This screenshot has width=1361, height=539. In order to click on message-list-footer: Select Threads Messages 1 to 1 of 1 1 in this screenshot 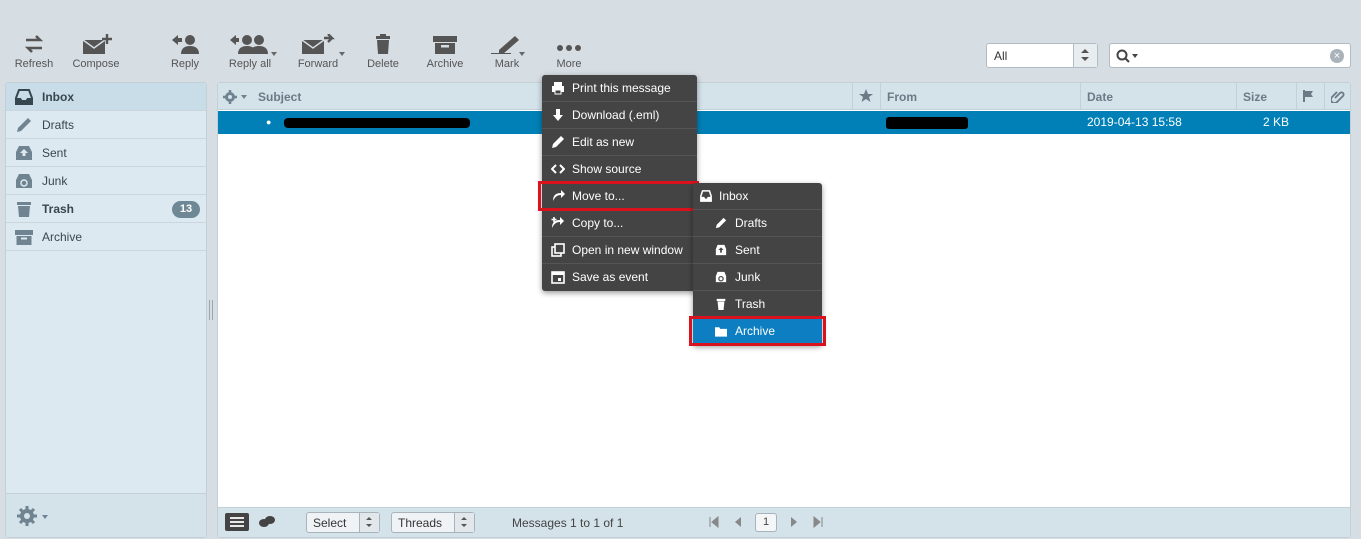, I will do `click(784, 522)`.